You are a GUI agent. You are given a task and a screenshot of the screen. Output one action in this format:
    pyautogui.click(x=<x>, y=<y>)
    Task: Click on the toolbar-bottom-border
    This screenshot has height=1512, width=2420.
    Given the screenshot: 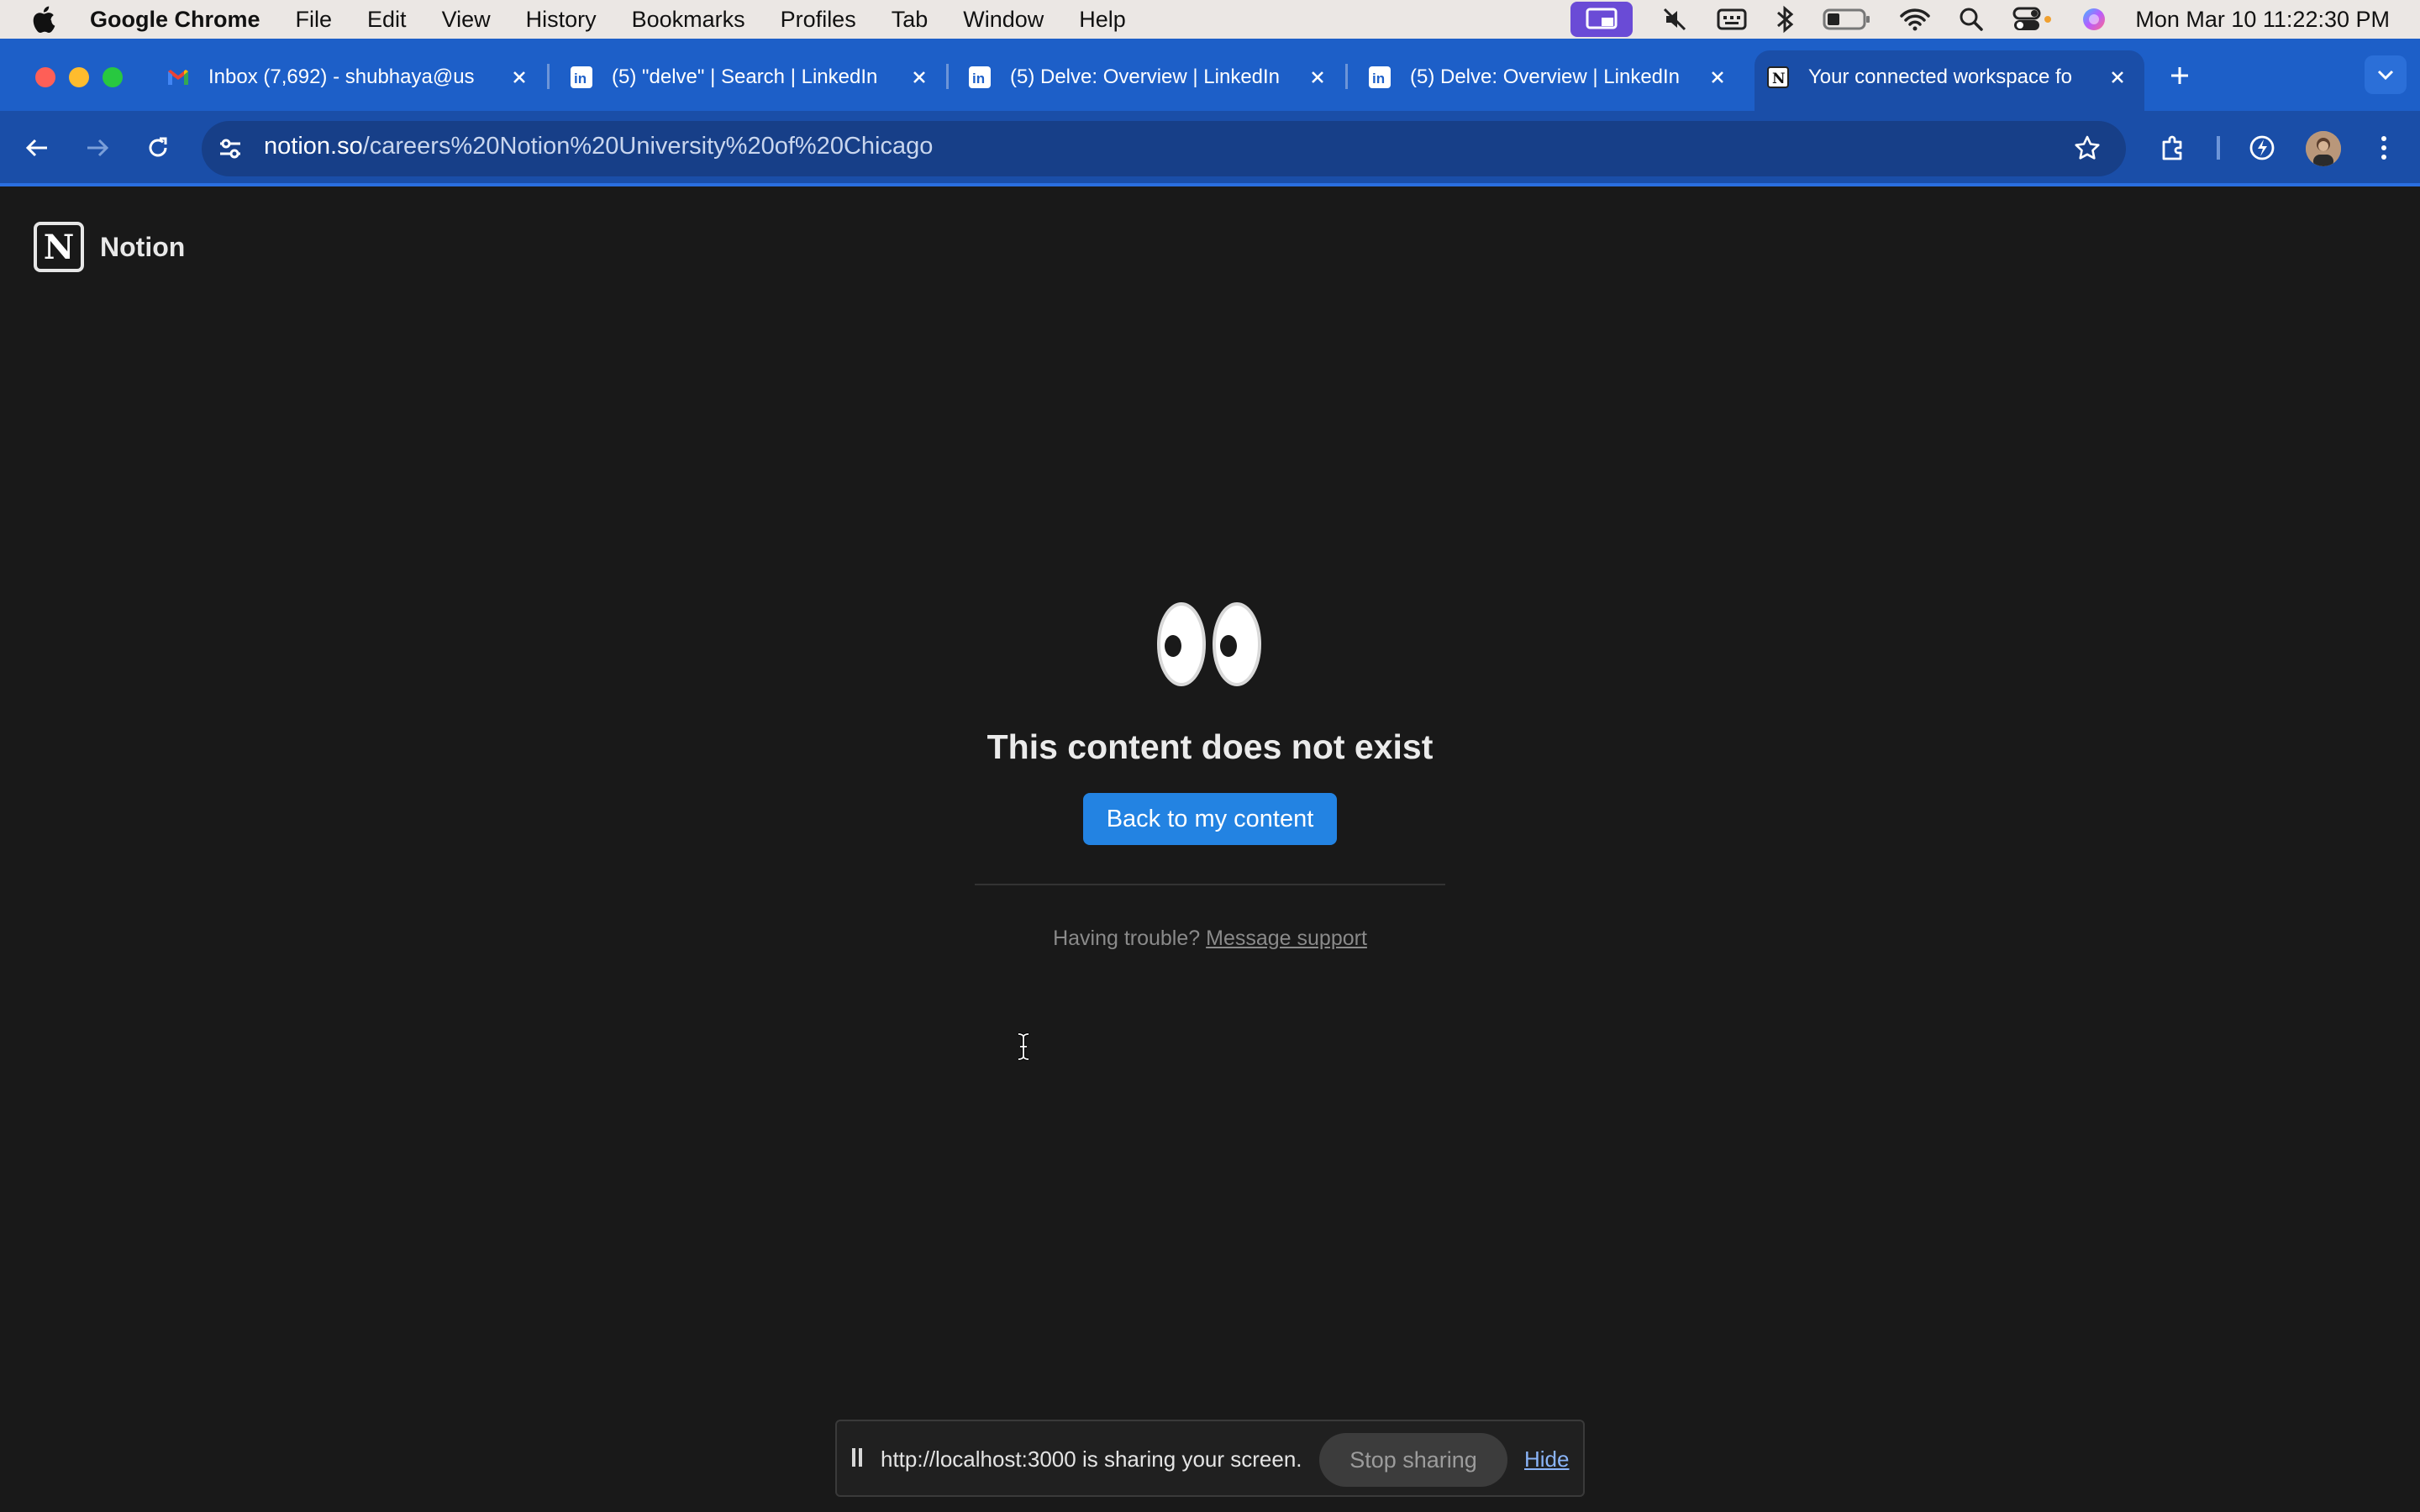 What is the action you would take?
    pyautogui.click(x=1210, y=184)
    